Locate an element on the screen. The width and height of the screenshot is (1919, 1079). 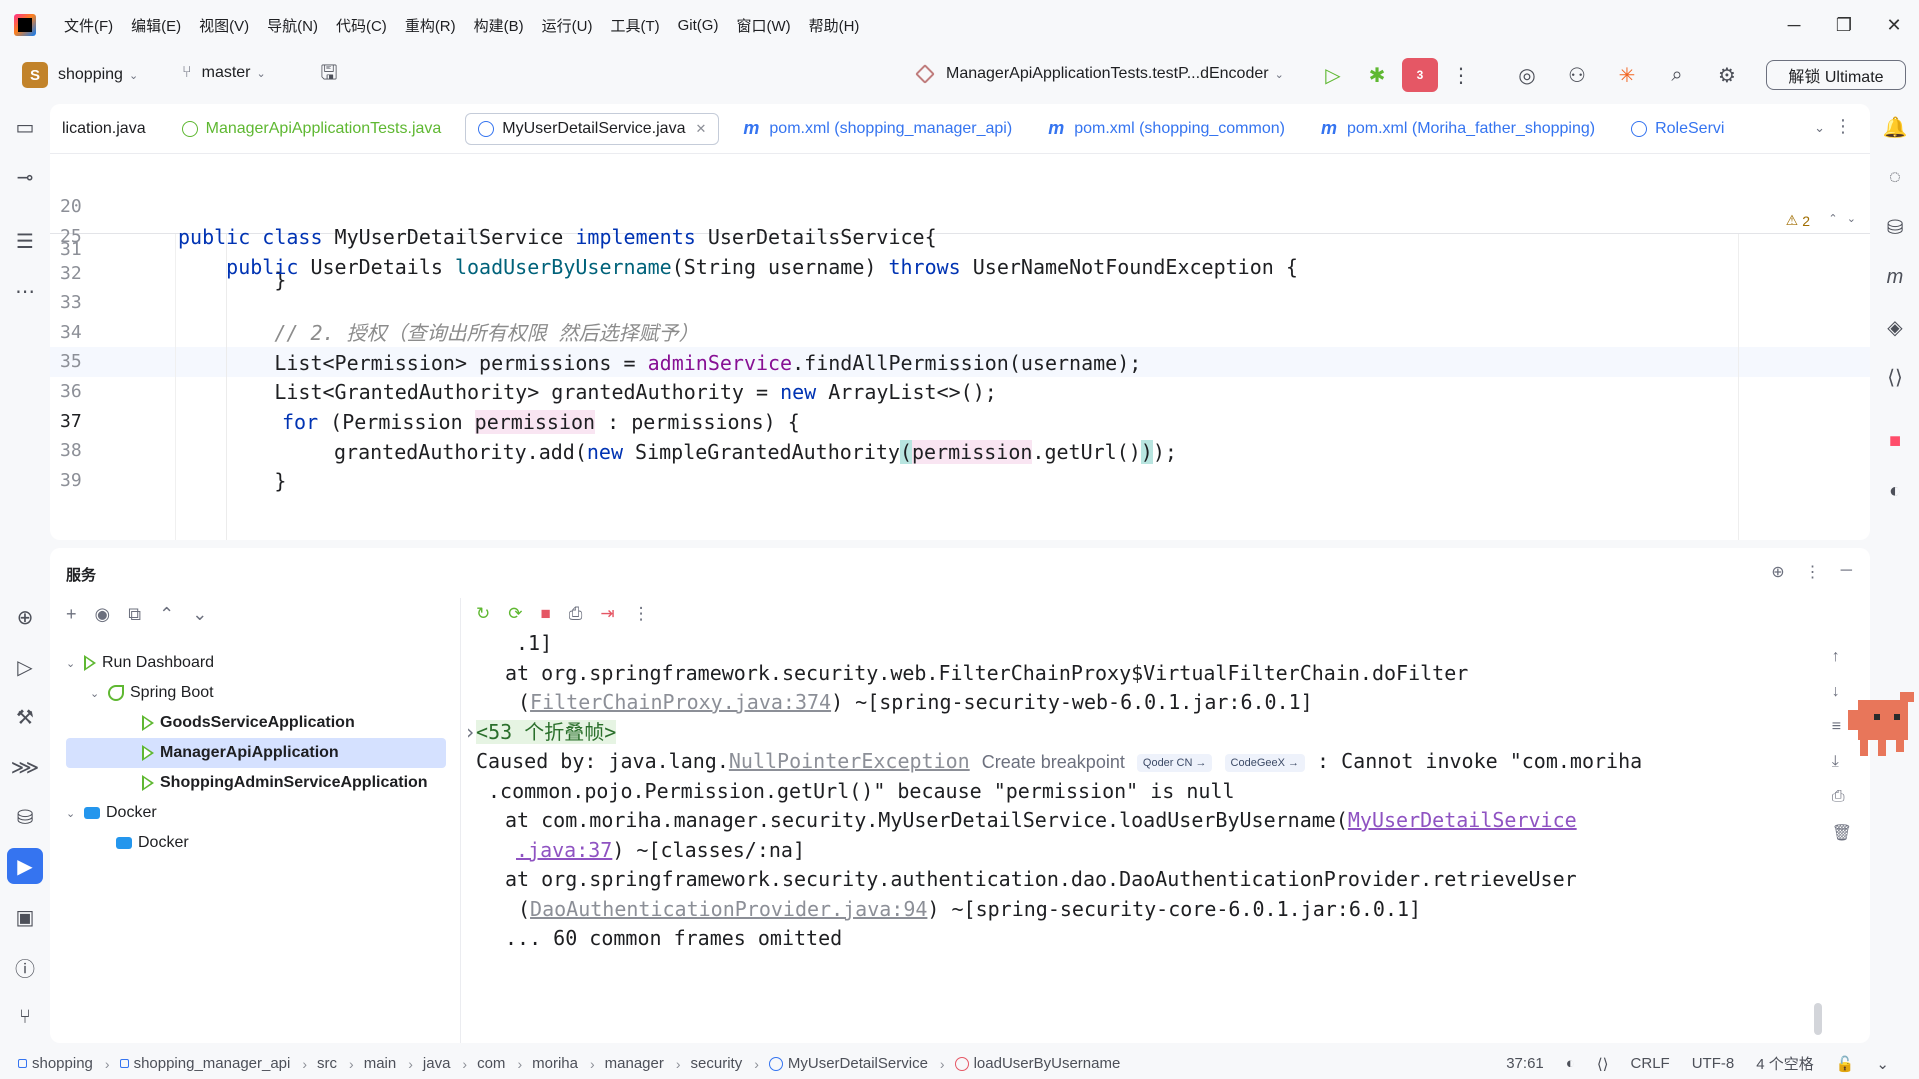
crumb-java: java is located at coordinates (437, 1063).